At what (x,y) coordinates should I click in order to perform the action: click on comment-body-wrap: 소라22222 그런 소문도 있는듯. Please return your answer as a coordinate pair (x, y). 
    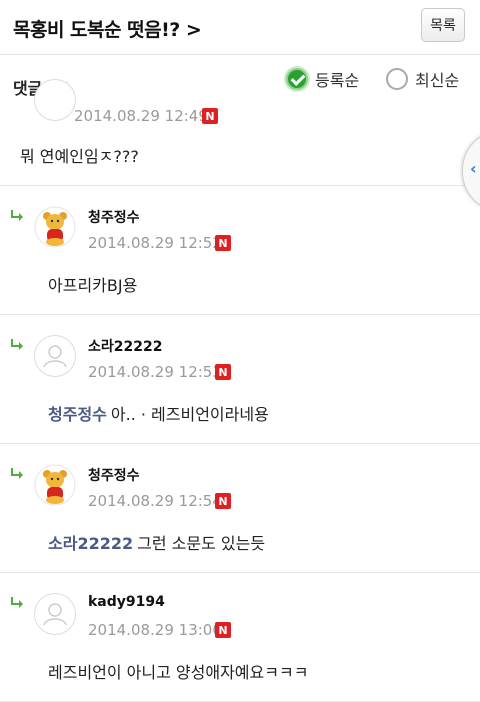
    Looking at the image, I should click on (156, 542).